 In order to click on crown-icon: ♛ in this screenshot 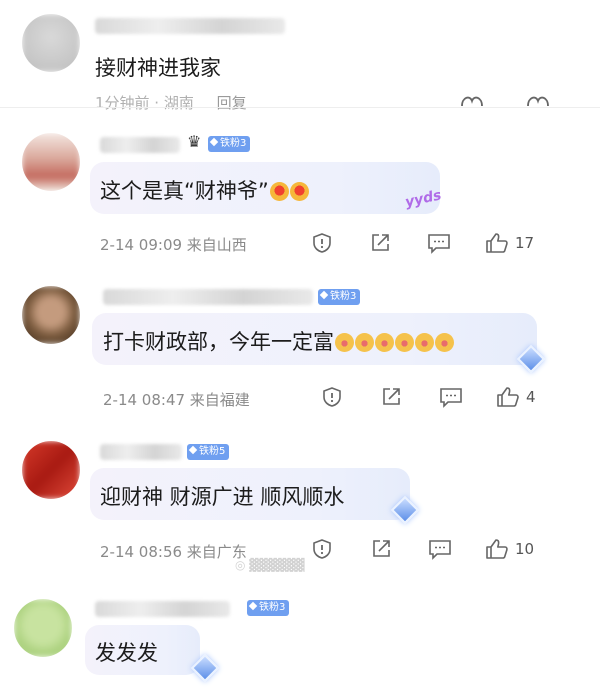, I will do `click(194, 141)`.